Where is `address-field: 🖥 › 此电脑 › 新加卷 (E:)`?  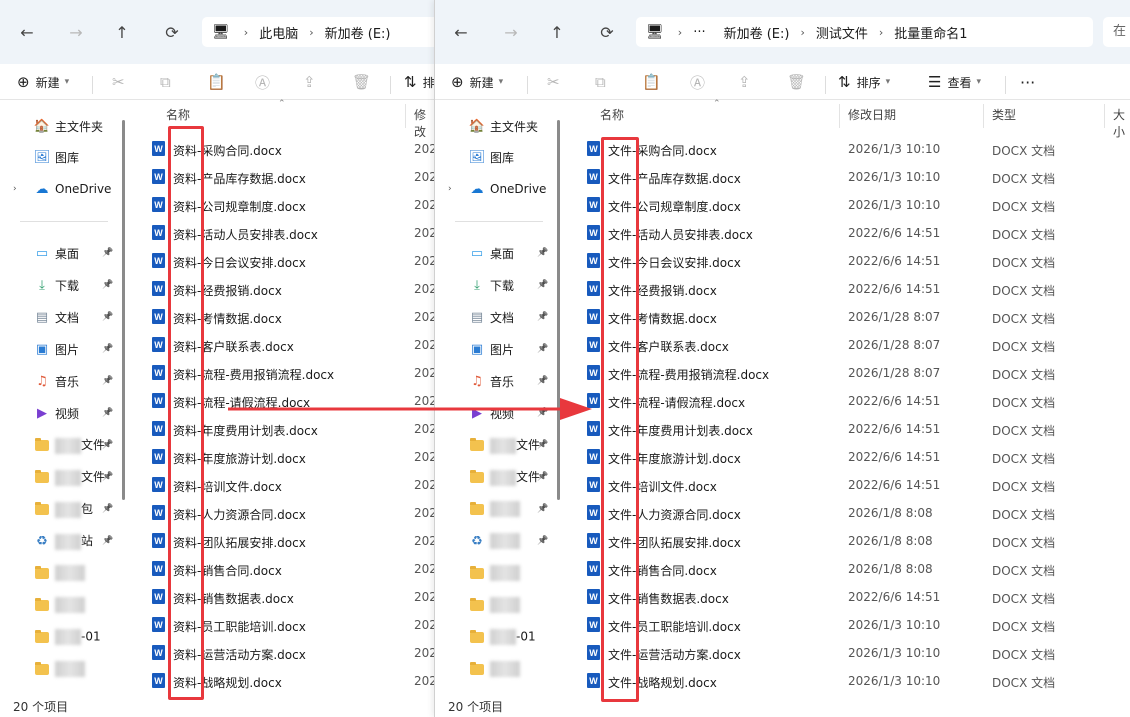
address-field: 🖥 › 此电脑 › 新加卷 (E:) is located at coordinates (318, 32).